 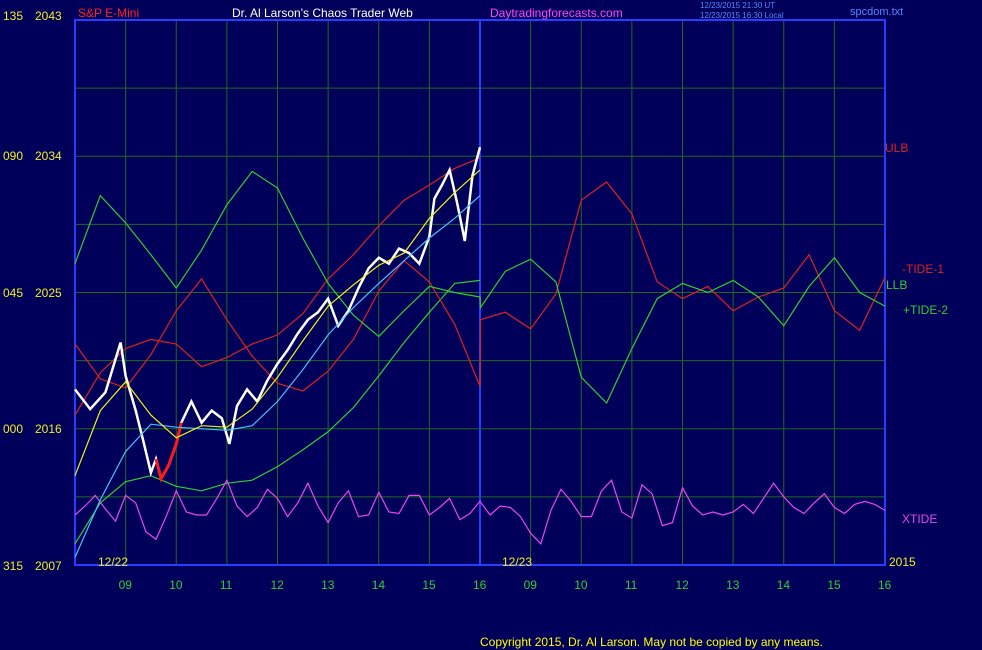 What do you see at coordinates (556, 13) in the screenshot?
I see `site-url: Daytradingforecasts.com` at bounding box center [556, 13].